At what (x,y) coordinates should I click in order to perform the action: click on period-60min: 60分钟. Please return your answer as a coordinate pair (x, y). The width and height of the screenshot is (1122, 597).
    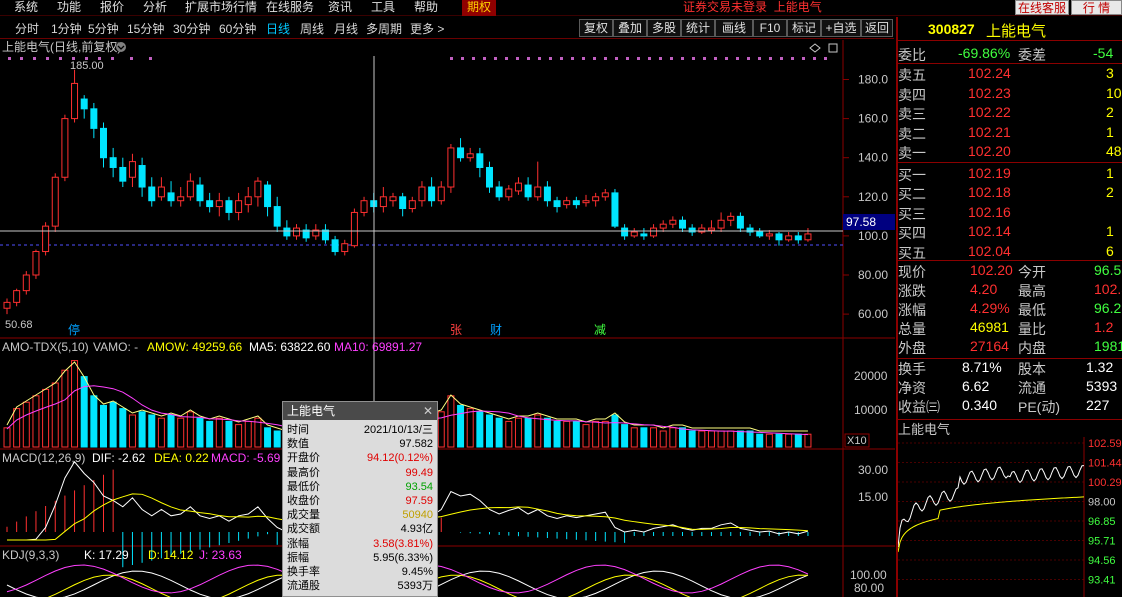
    Looking at the image, I should click on (237, 28).